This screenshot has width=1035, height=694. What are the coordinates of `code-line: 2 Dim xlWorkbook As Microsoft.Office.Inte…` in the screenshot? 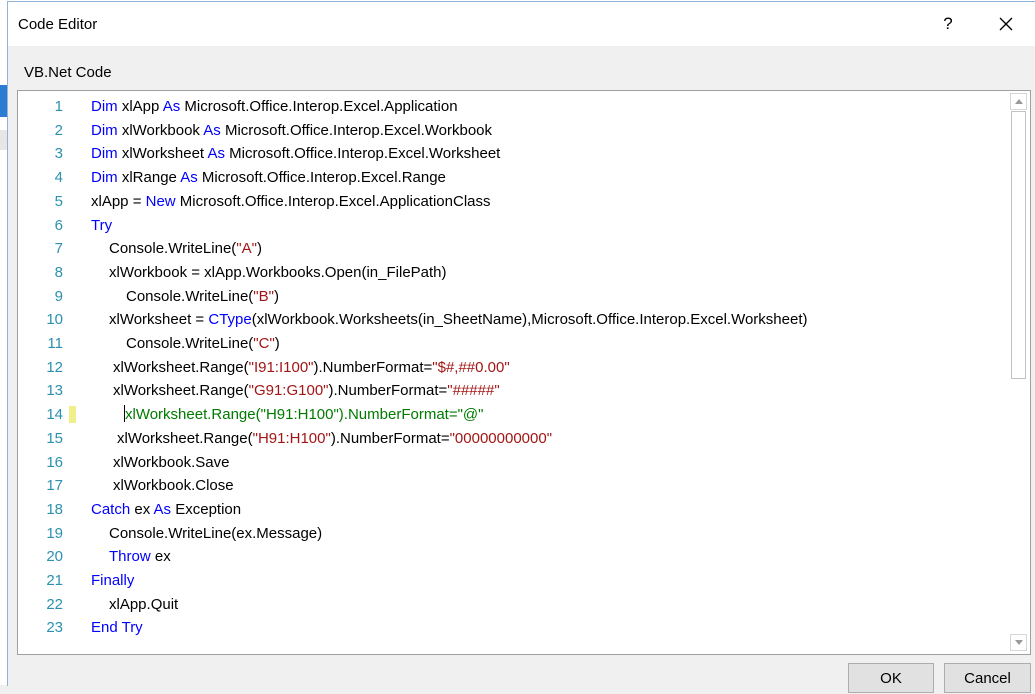 It's located at (513, 131).